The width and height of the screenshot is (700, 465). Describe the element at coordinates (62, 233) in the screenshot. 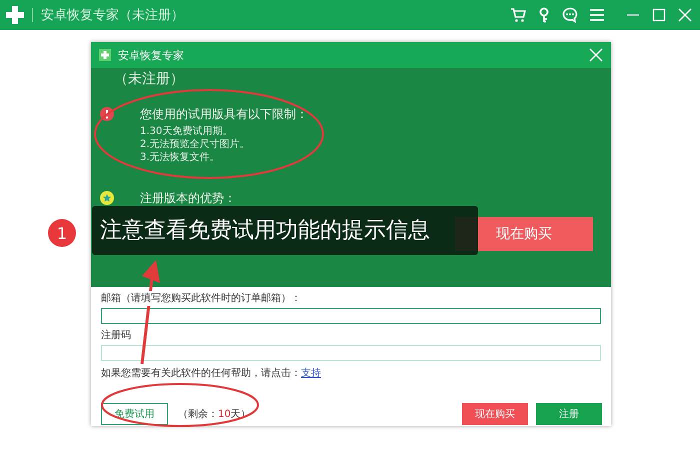

I see `step-badge: 1` at that location.